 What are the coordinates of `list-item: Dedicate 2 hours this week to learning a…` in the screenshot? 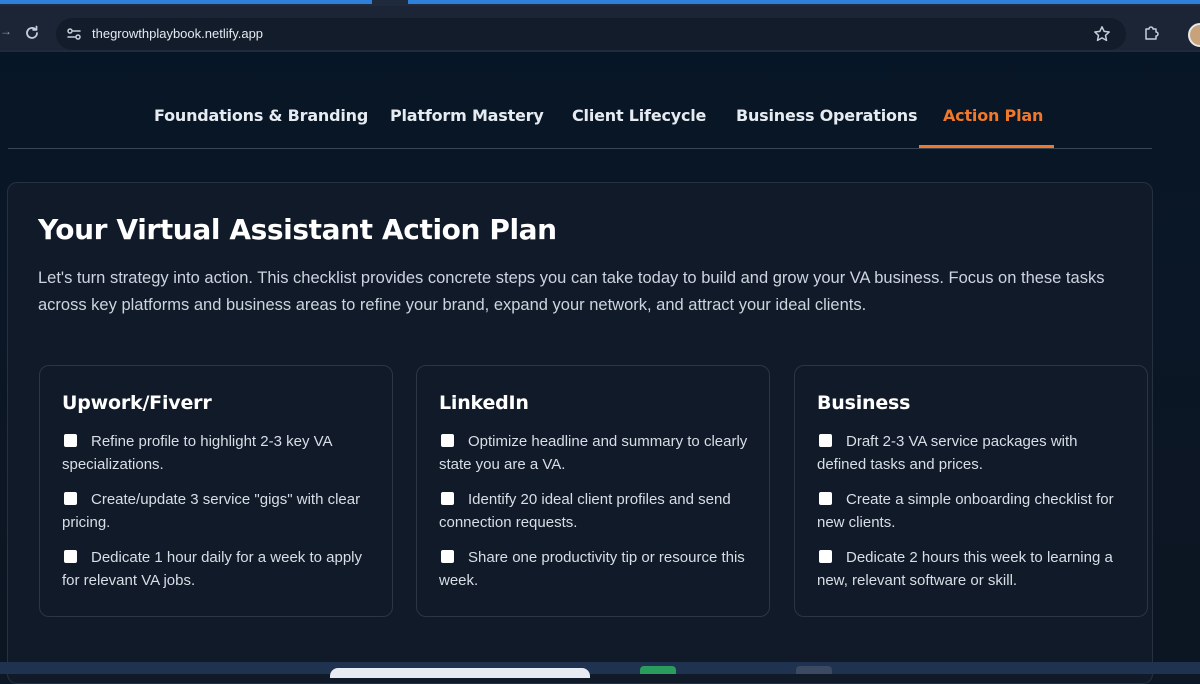 It's located at (973, 569).